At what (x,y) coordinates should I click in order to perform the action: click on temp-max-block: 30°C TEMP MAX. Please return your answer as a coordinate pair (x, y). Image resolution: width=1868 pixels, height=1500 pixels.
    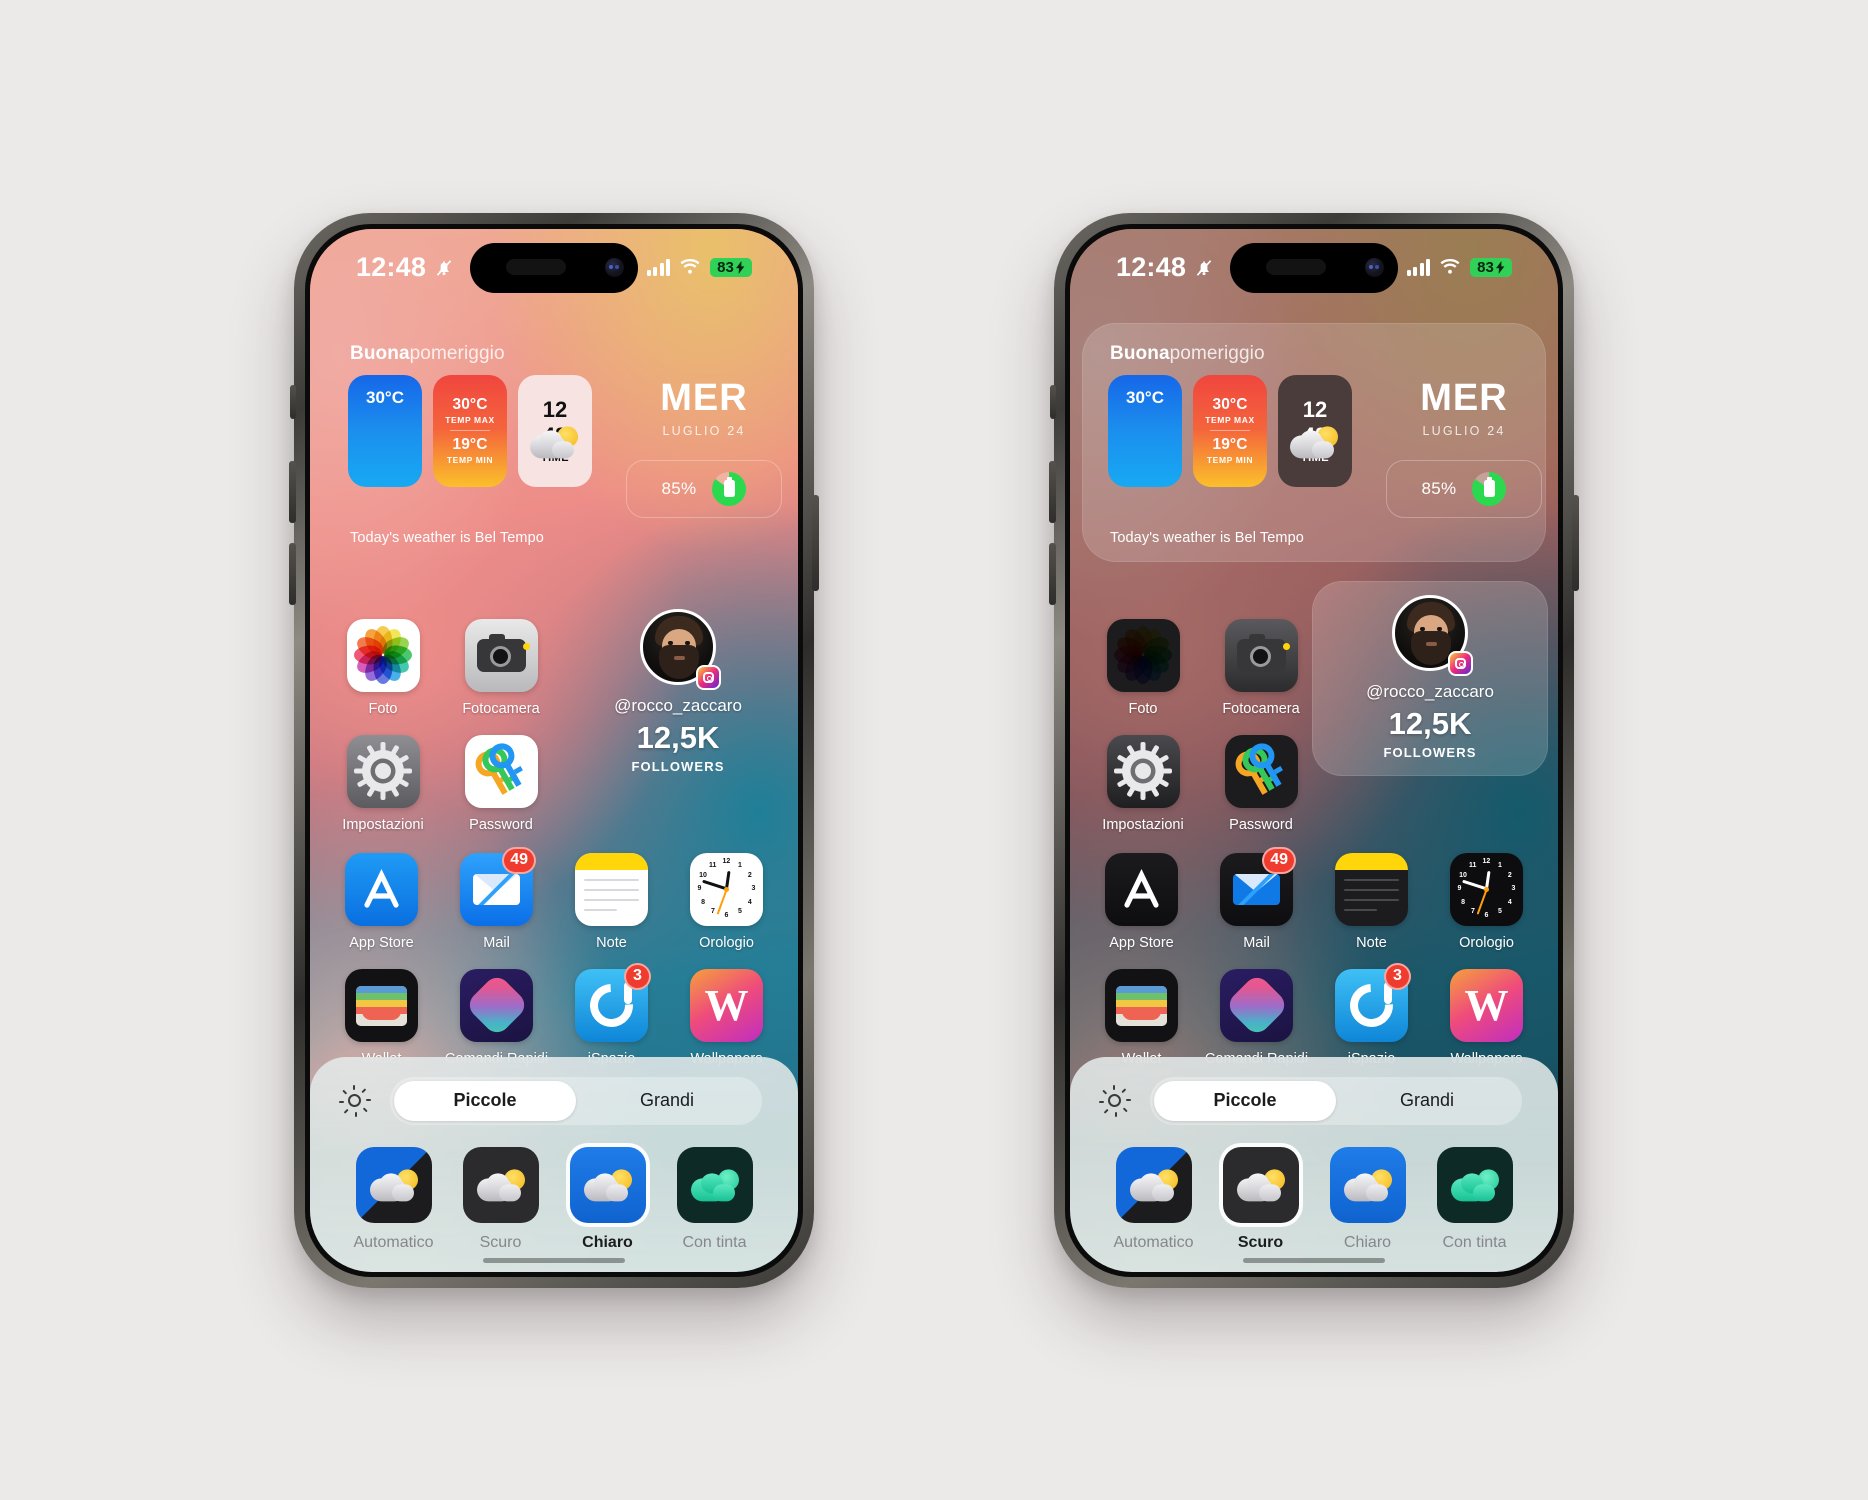
    Looking at the image, I should click on (470, 410).